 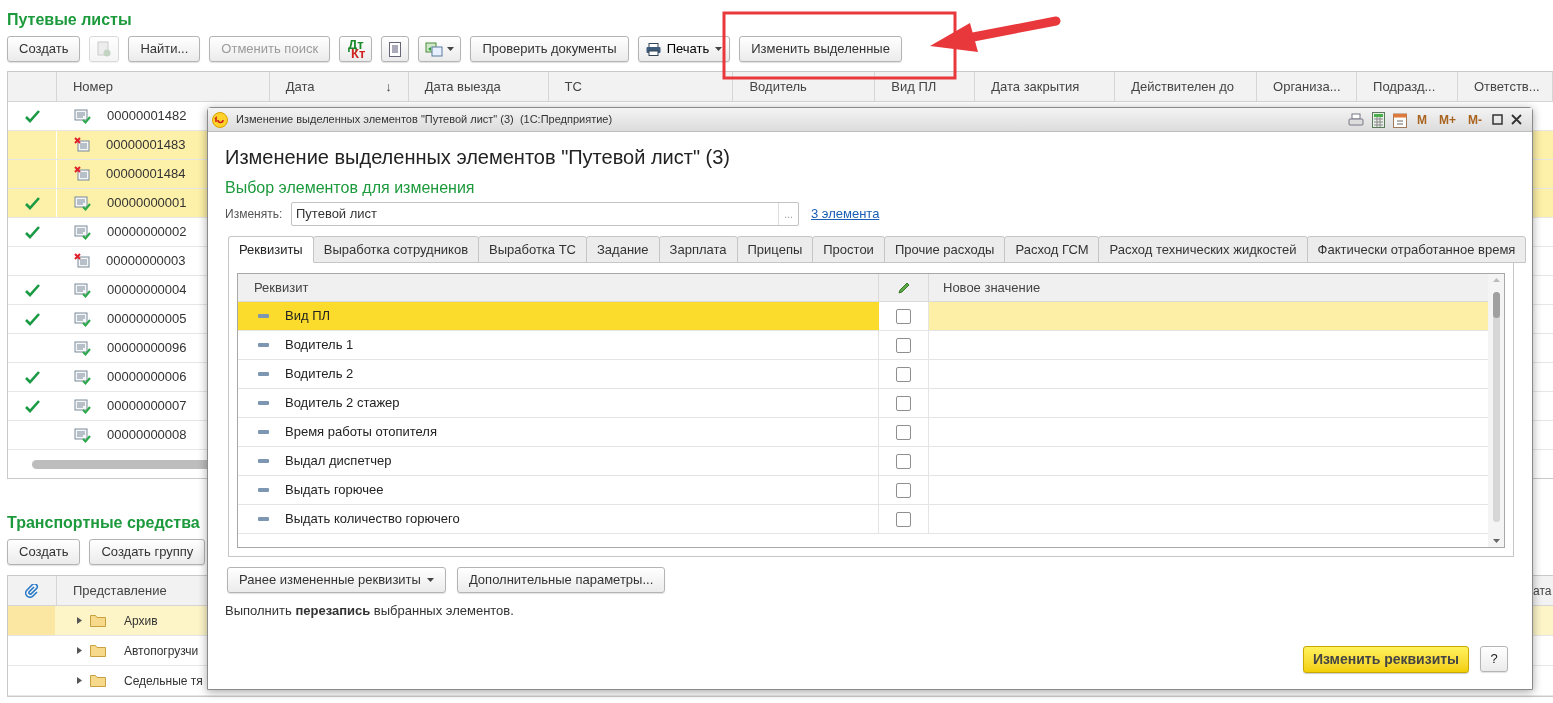 What do you see at coordinates (1496, 407) in the screenshot?
I see `scrollbar-track` at bounding box center [1496, 407].